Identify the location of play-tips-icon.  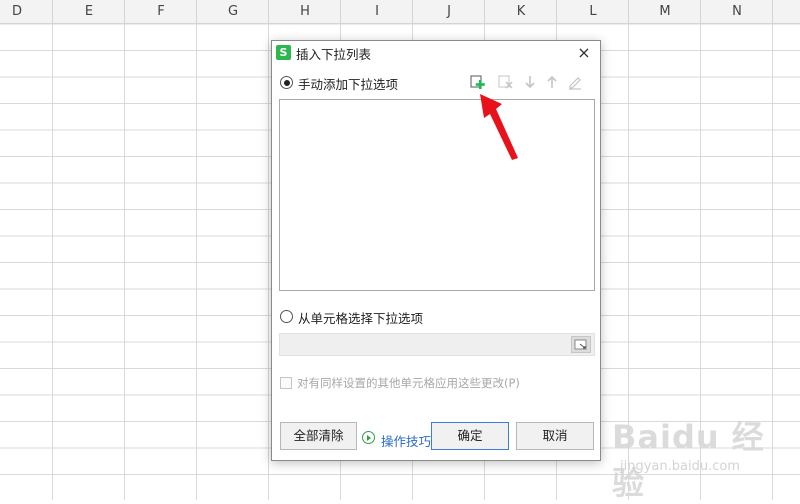
(368, 437).